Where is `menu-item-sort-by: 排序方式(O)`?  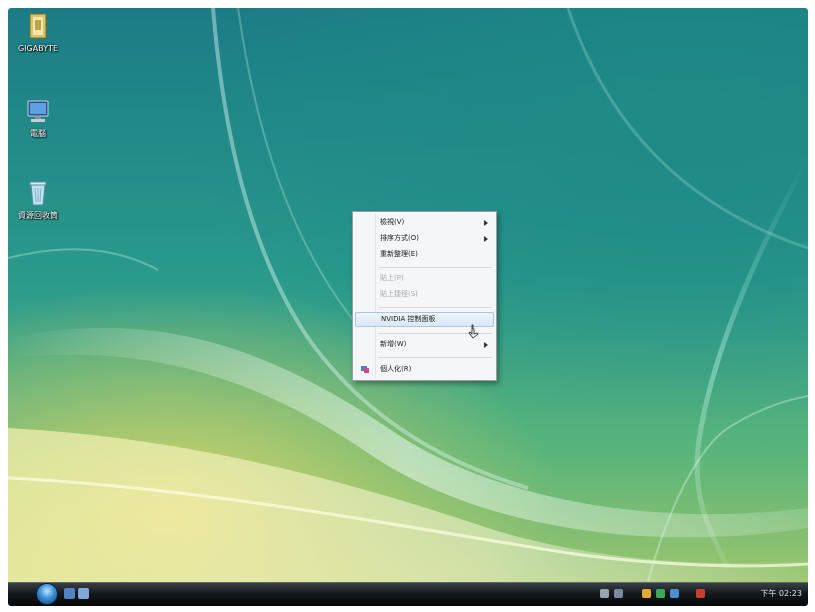 menu-item-sort-by: 排序方式(O) is located at coordinates (424, 238).